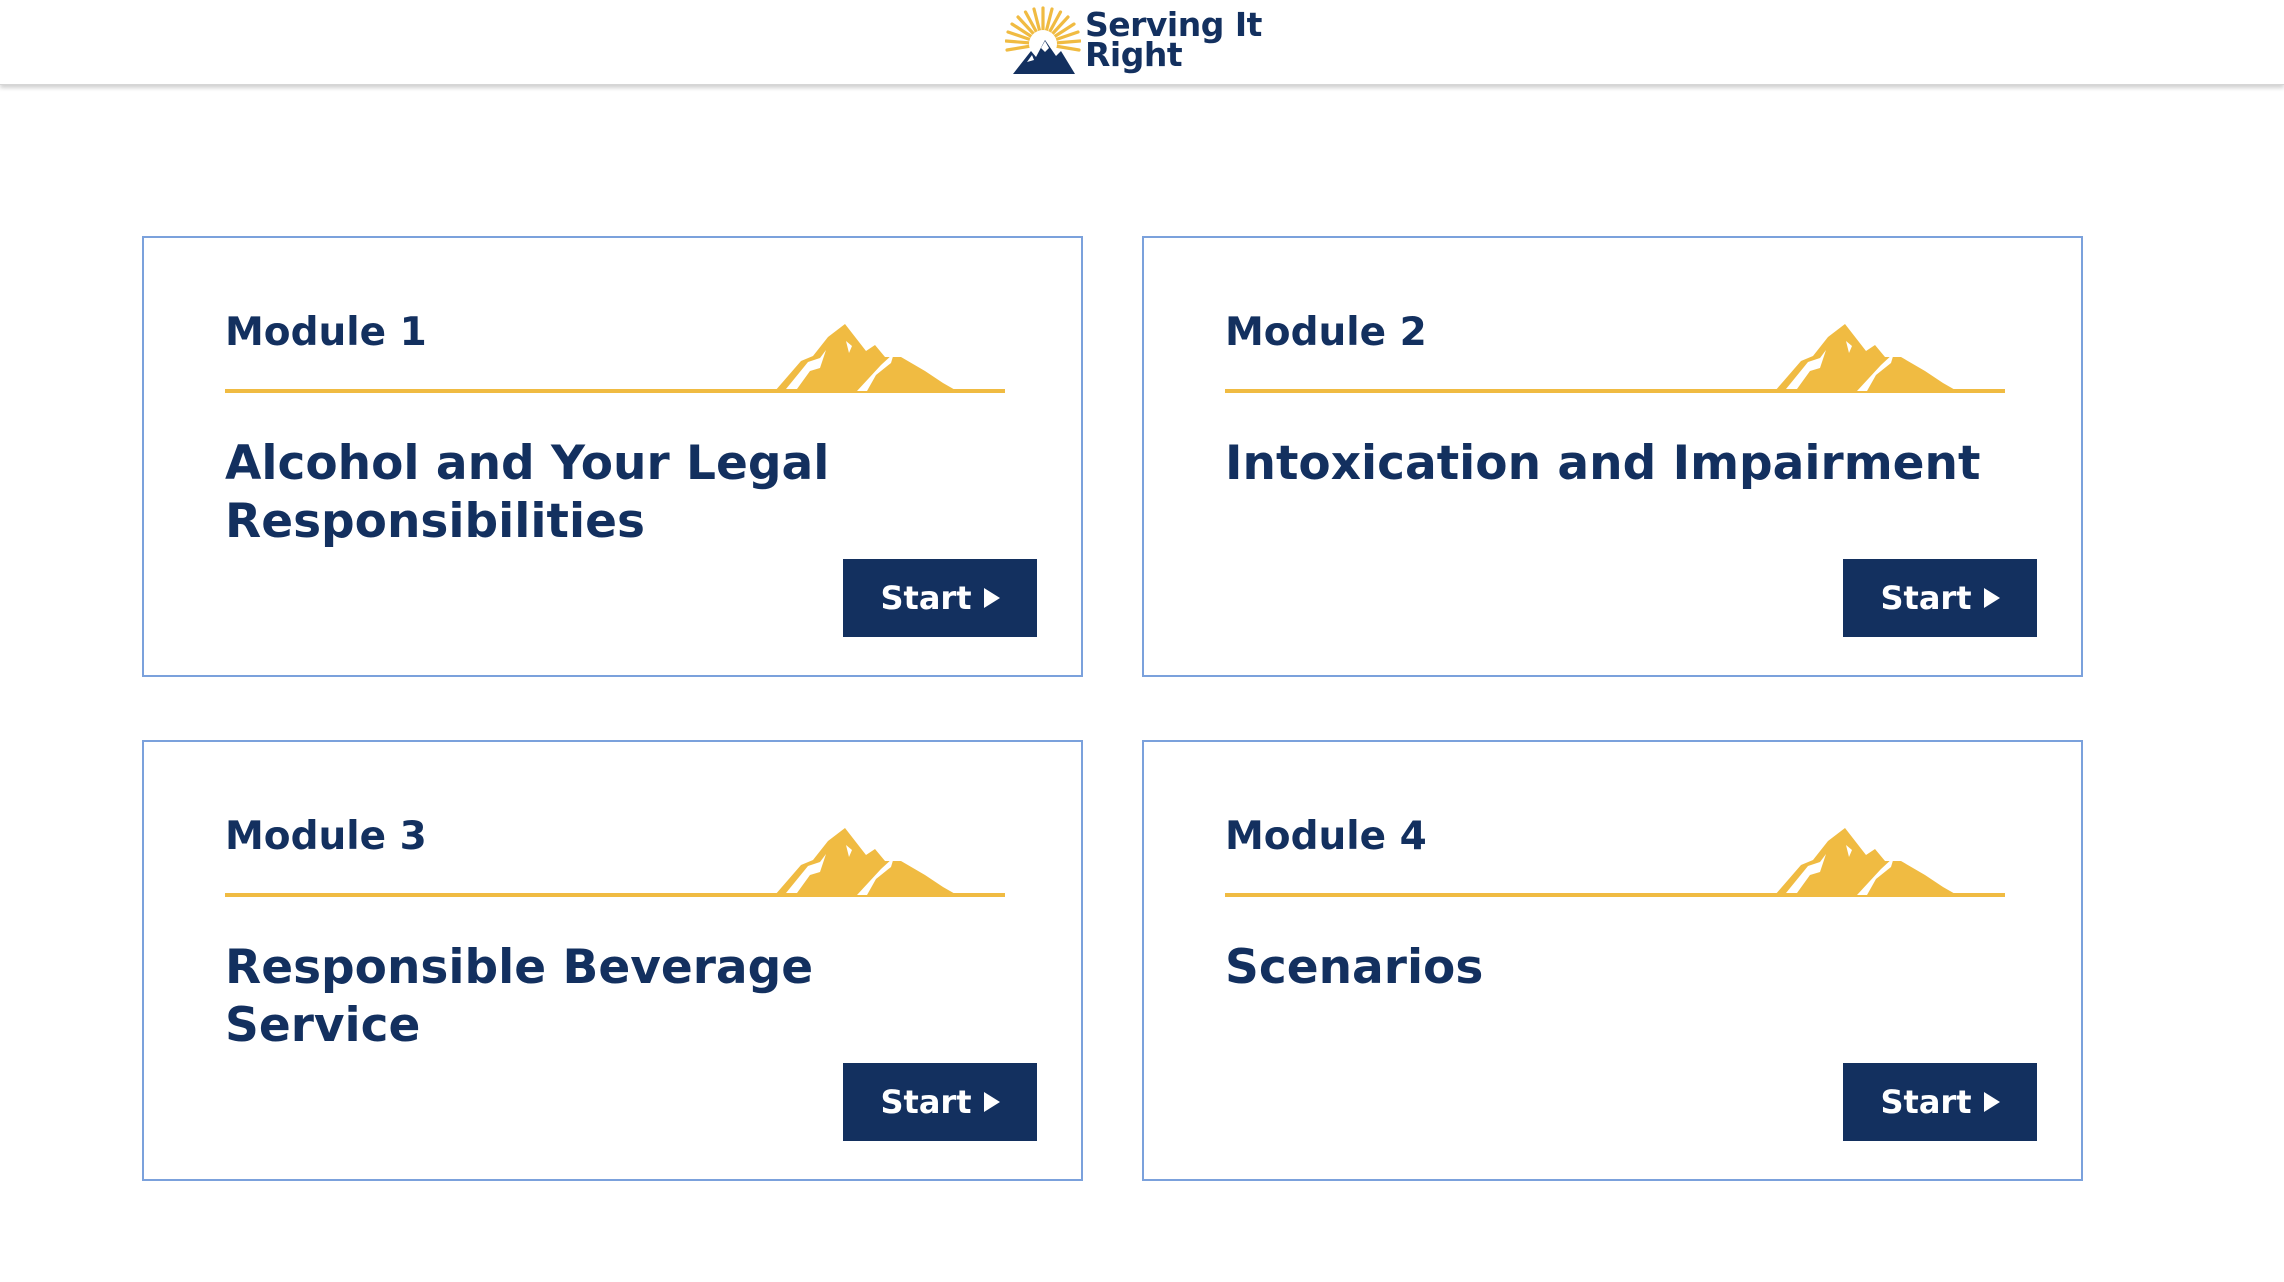  I want to click on logo-wordmark: Serving It Right, so click(1173, 41).